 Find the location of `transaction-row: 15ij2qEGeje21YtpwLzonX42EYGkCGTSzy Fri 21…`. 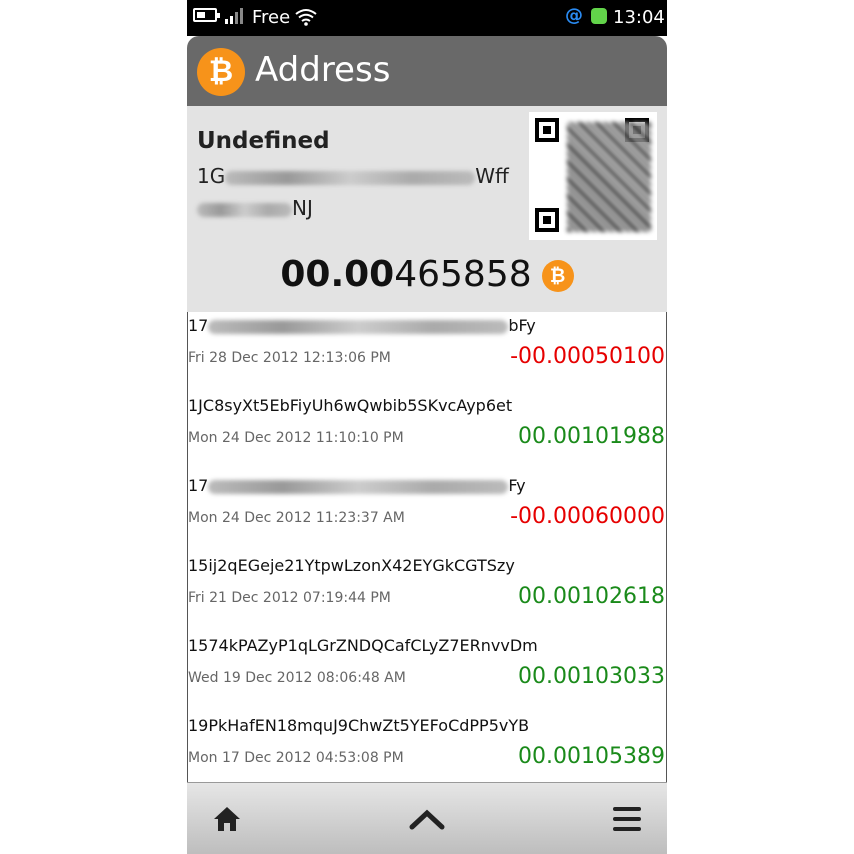

transaction-row: 15ij2qEGeje21YtpwLzonX42EYGkCGTSzy Fri 21… is located at coordinates (427, 592).